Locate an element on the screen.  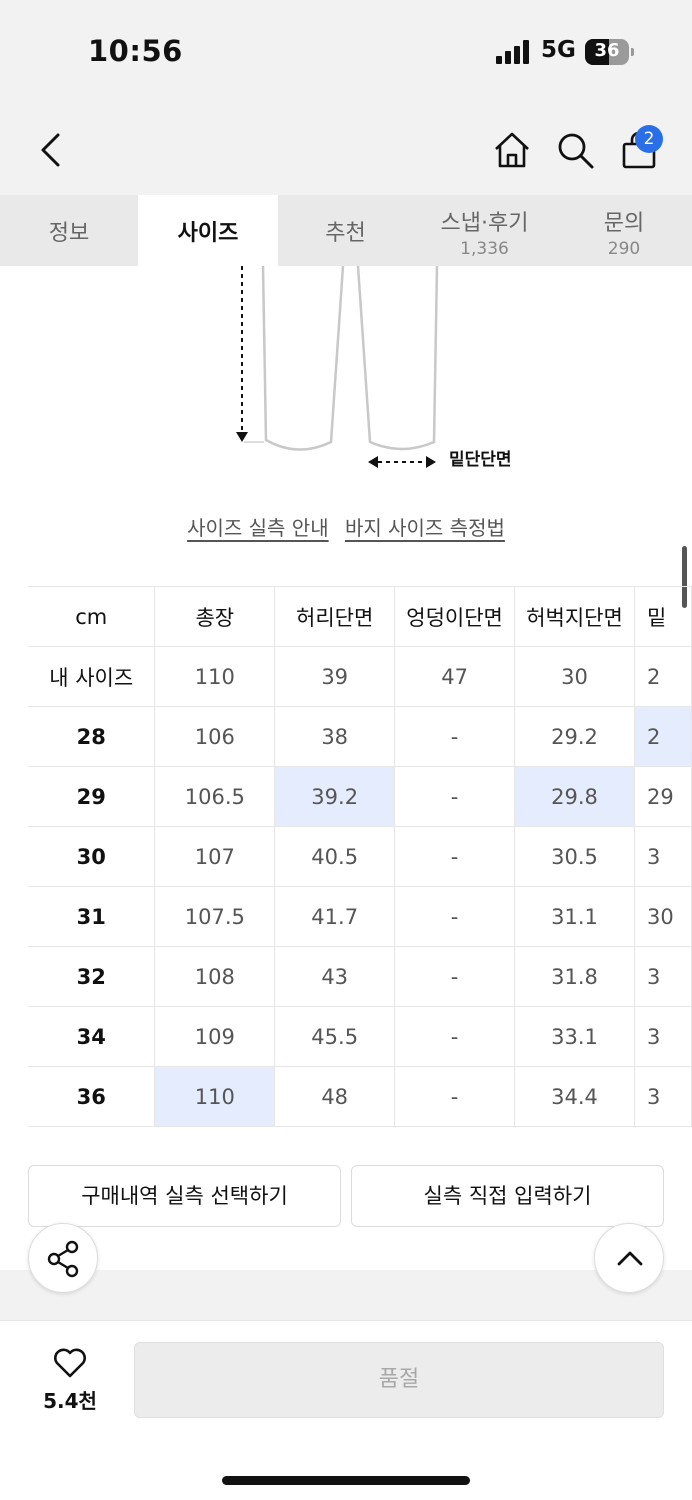
section-divider is located at coordinates (346, 1295).